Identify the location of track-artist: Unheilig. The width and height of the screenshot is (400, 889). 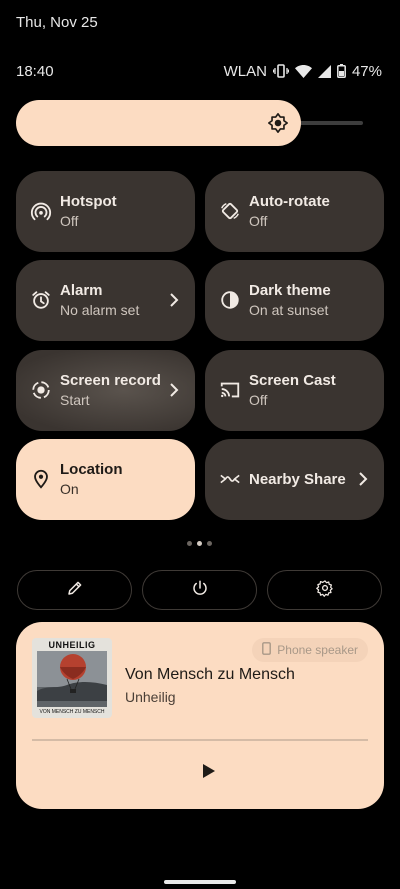
(150, 697).